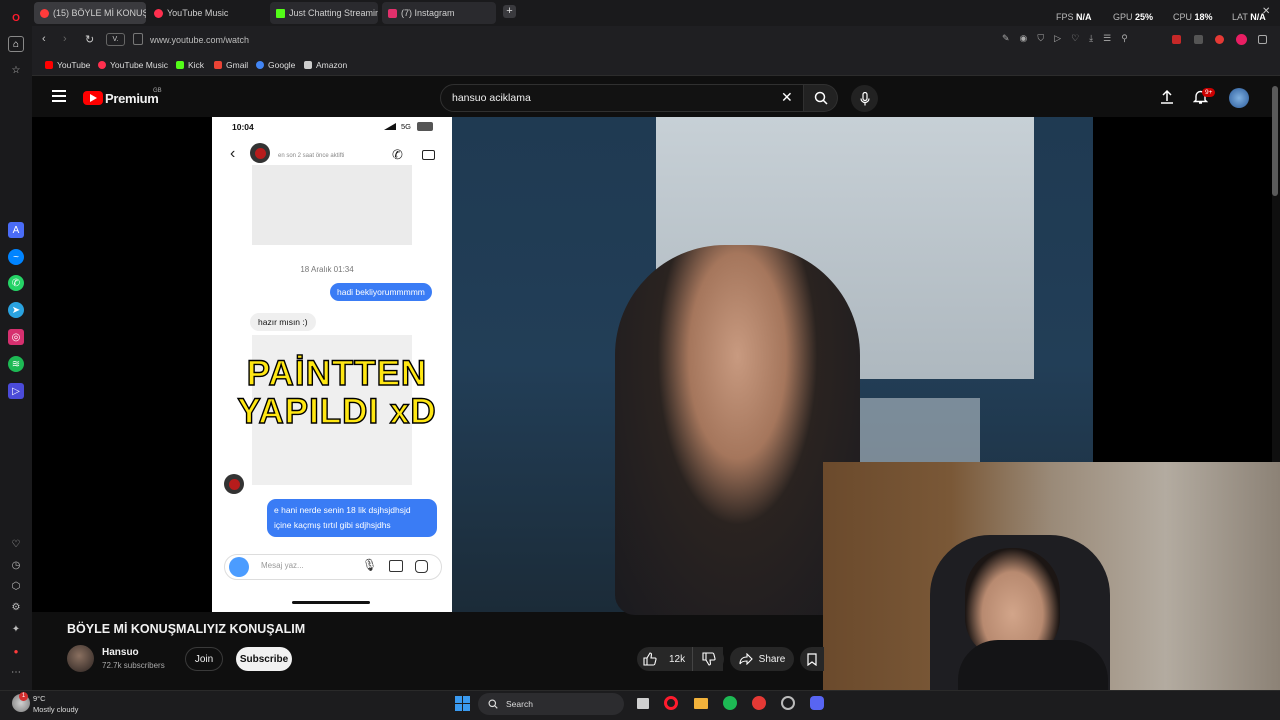  I want to click on settings-icon: ⚙, so click(16, 607).